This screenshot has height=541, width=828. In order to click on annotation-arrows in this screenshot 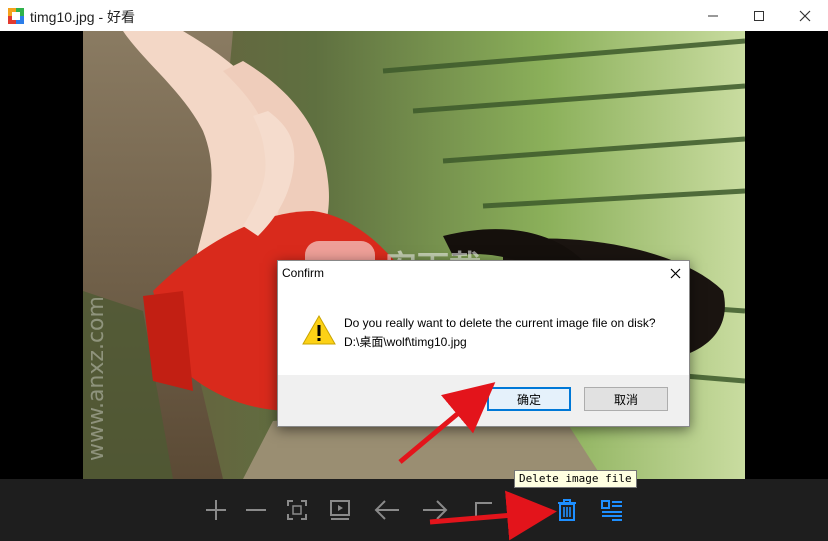, I will do `click(477, 461)`.